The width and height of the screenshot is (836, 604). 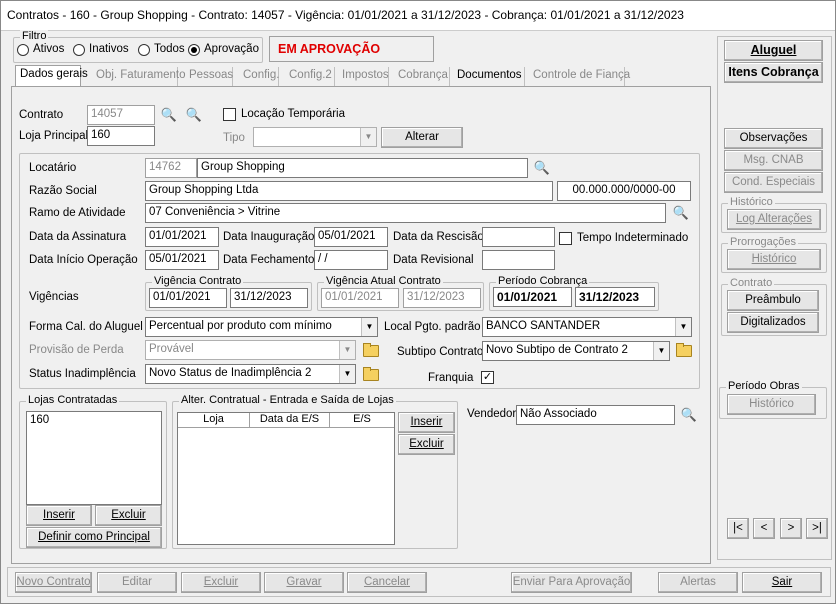 I want to click on nav-next-button: >, so click(x=791, y=528).